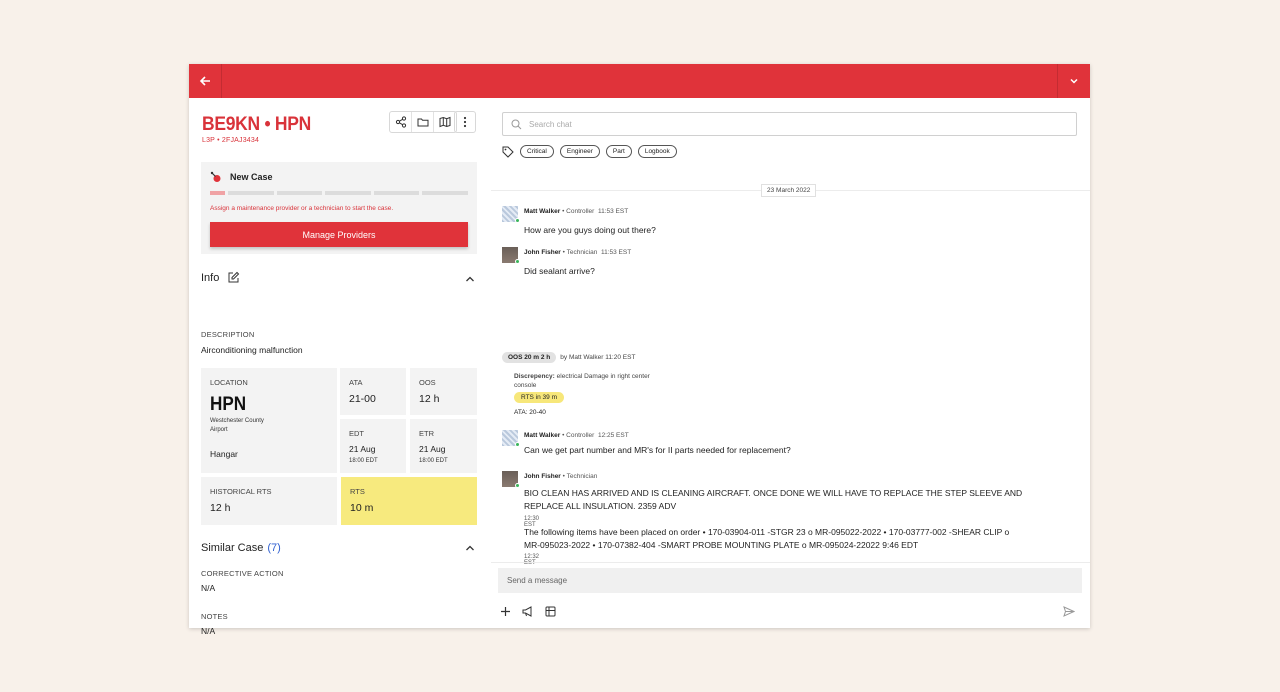 This screenshot has width=1280, height=692. I want to click on tag-icon, so click(508, 152).